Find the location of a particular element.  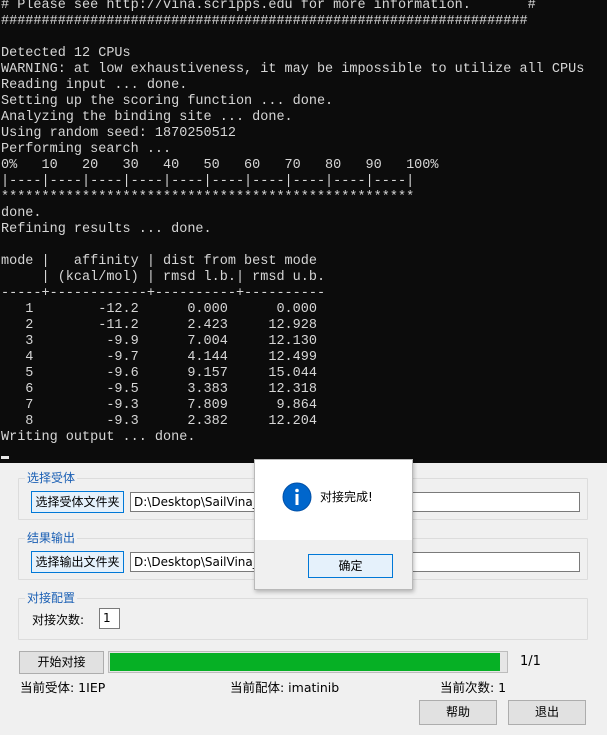

current-count-status: 当前次数: 1 is located at coordinates (473, 687).